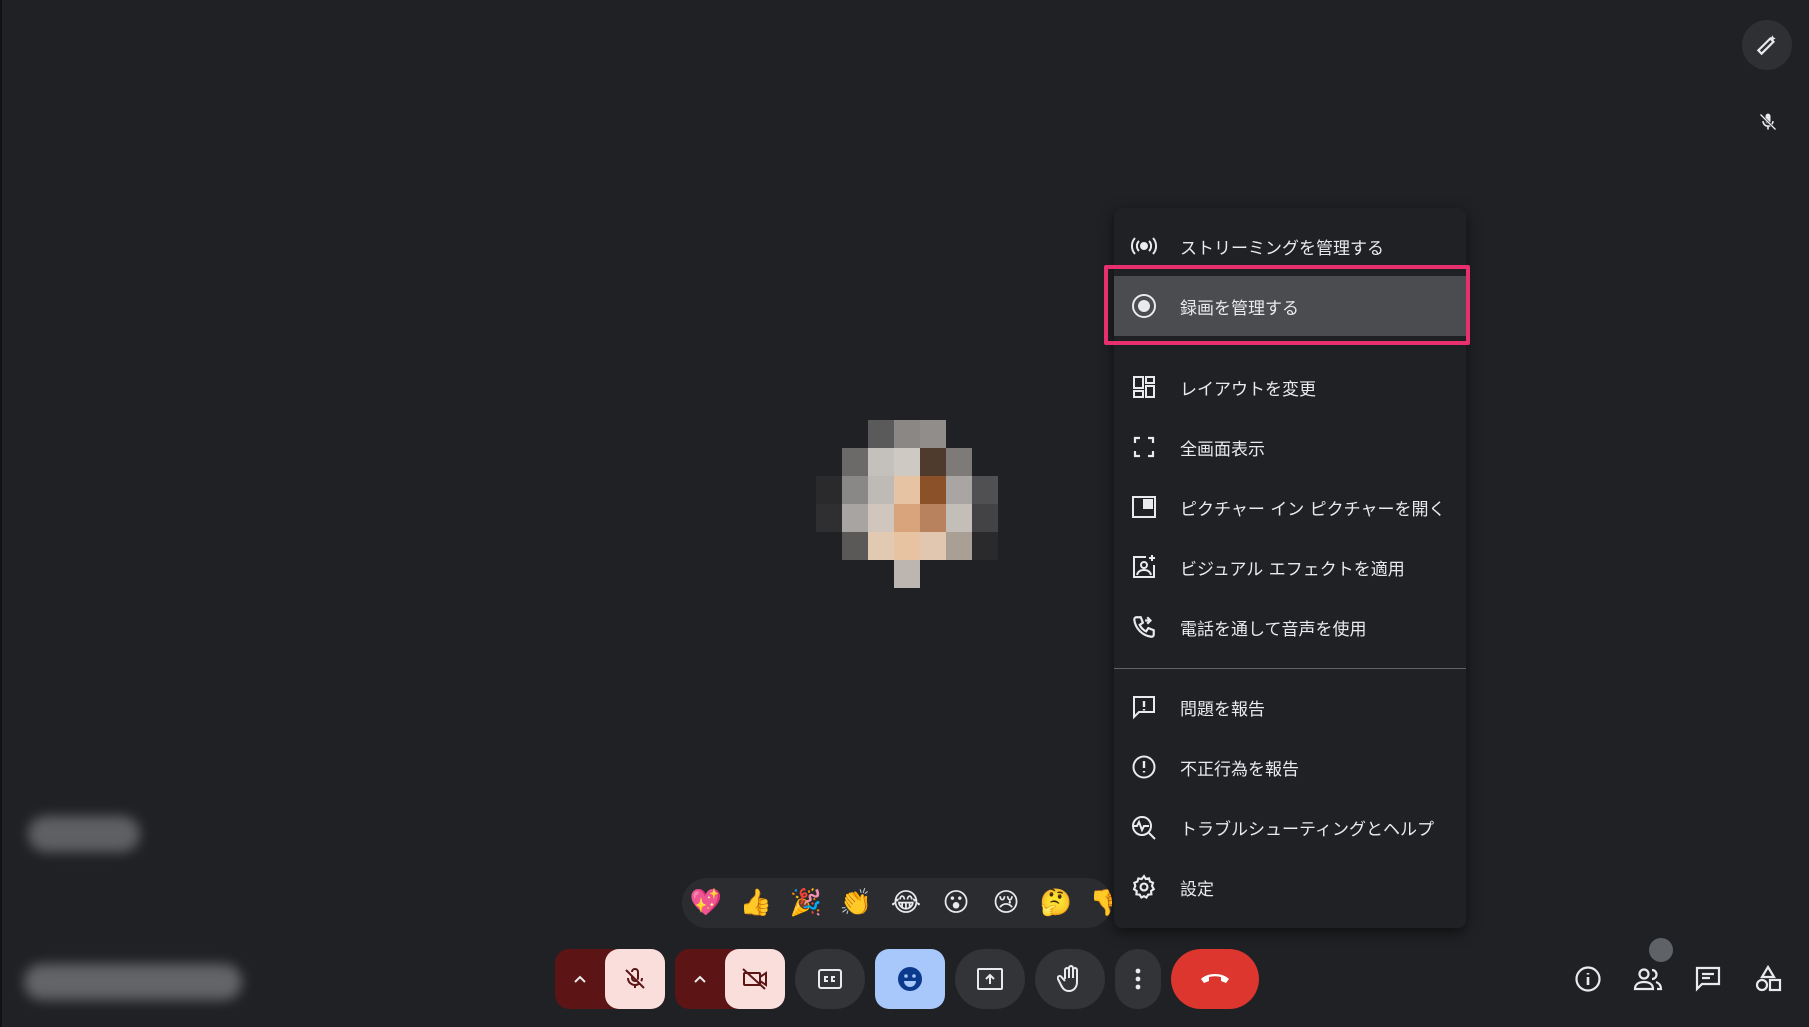  Describe the element at coordinates (1287, 305) in the screenshot. I see `highlight-box` at that location.